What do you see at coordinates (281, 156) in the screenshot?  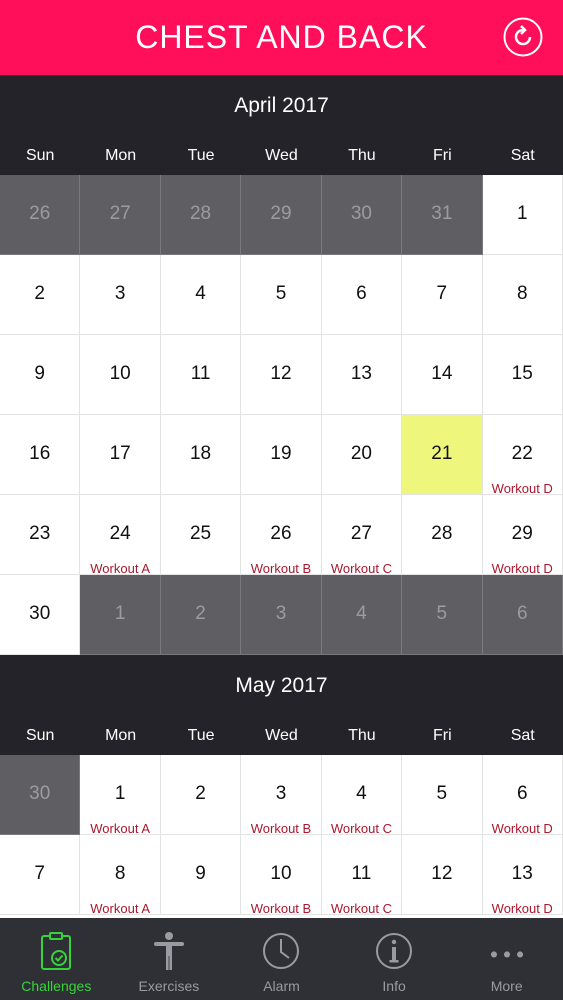 I see `weekday-header-row: Sun Mon Tue Wed Thu Fri Sat` at bounding box center [281, 156].